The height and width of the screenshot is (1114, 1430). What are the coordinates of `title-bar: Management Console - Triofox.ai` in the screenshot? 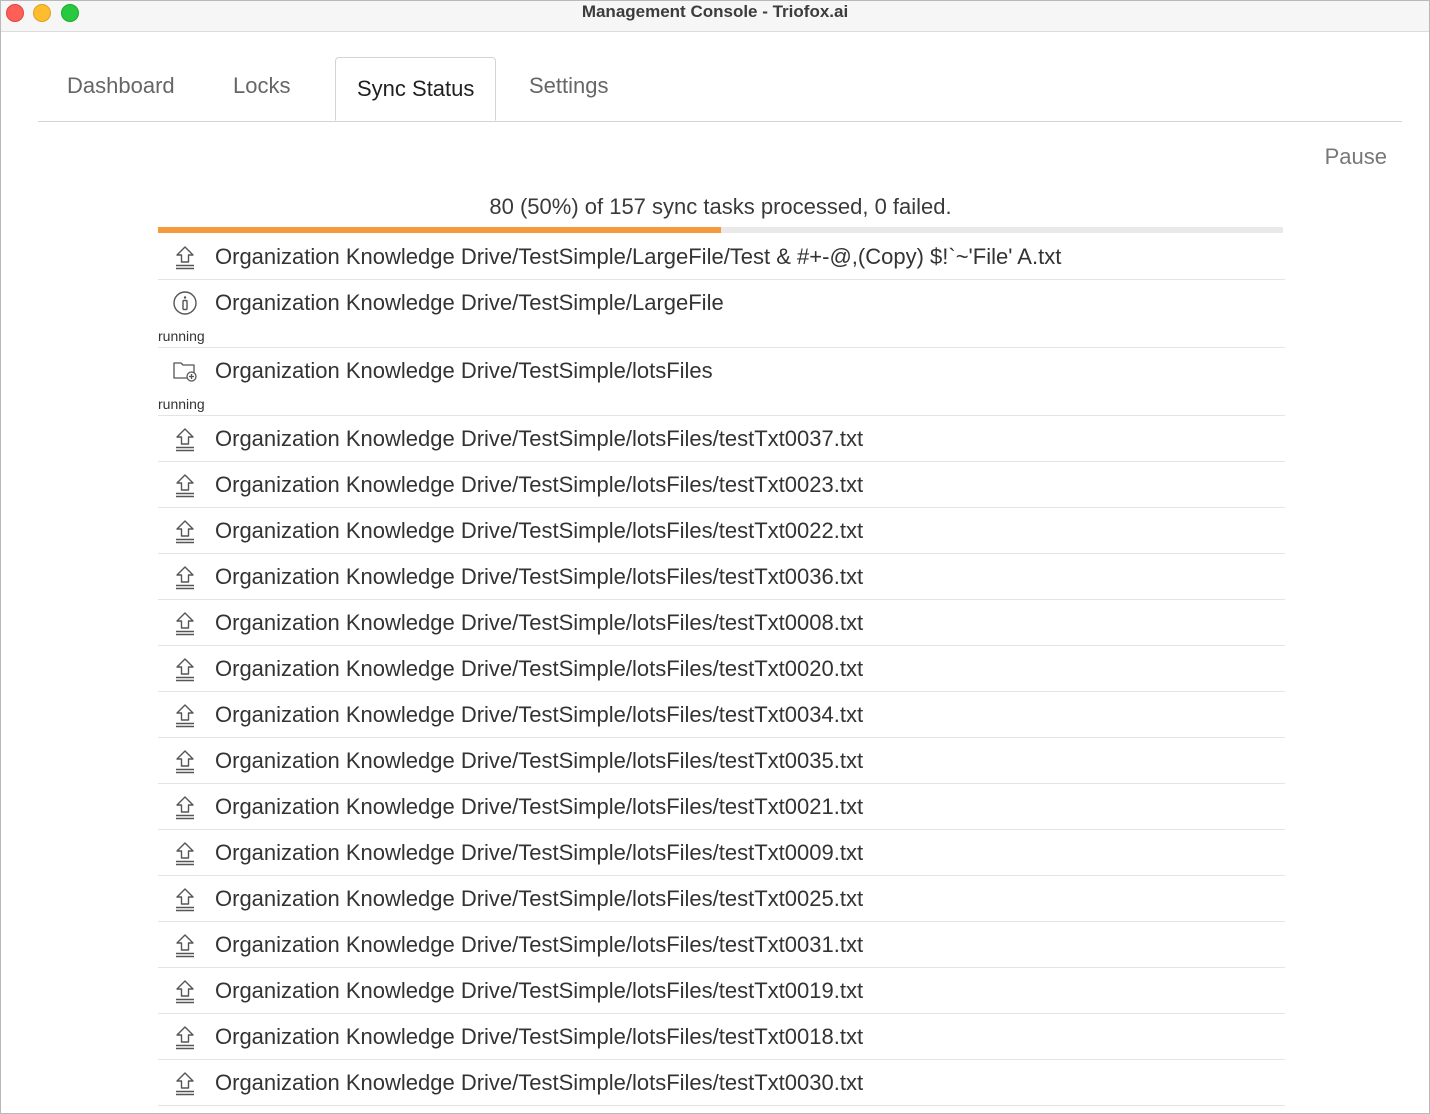 It's located at (715, 16).